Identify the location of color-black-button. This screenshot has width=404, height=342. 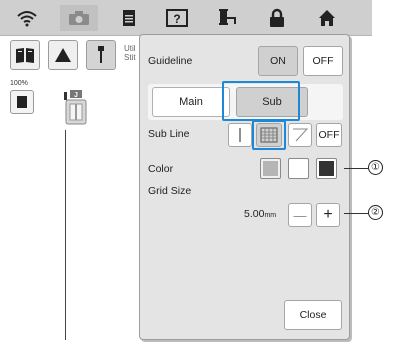
(326, 168).